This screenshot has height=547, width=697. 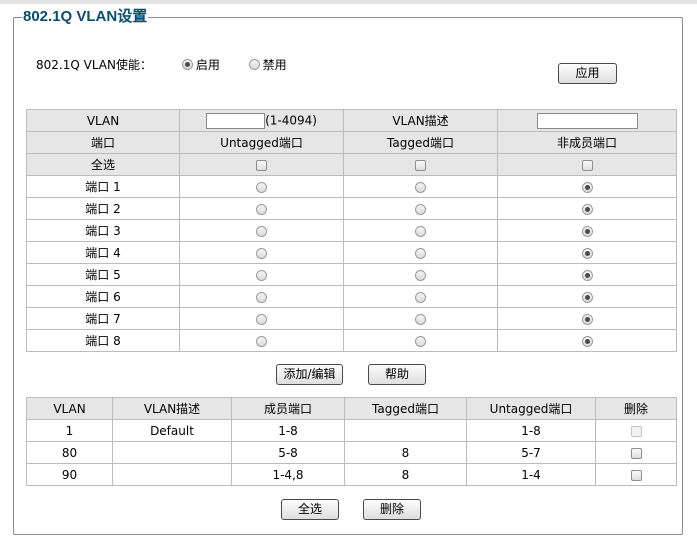 I want to click on port-name: 端口 1, so click(x=103, y=186).